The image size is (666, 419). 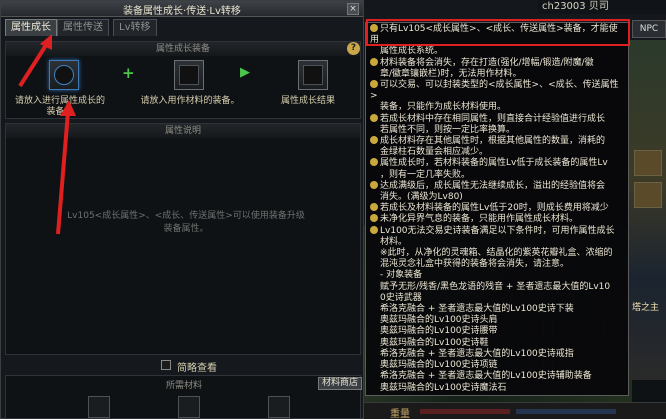 I want to click on tooltip-line: 希洛克融合 + 圣者遗志最大值的Lv100史诗戒指, so click(x=497, y=354).